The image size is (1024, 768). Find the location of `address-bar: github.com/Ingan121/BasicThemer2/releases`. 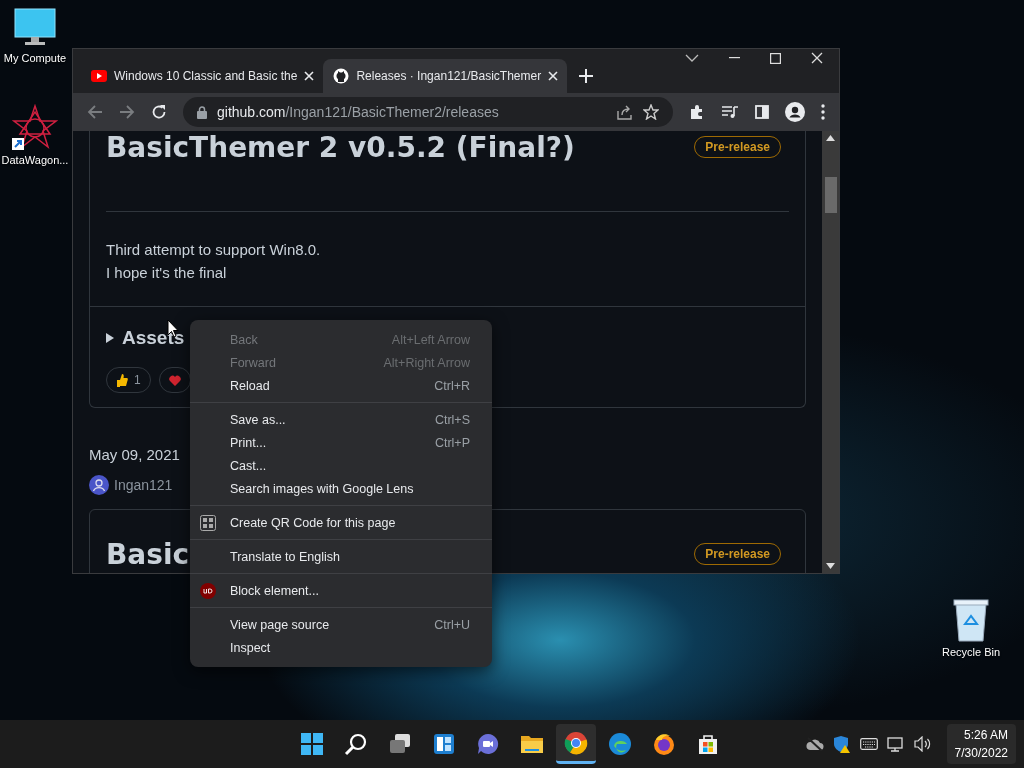

address-bar: github.com/Ingan121/BasicThemer2/releases is located at coordinates (428, 112).